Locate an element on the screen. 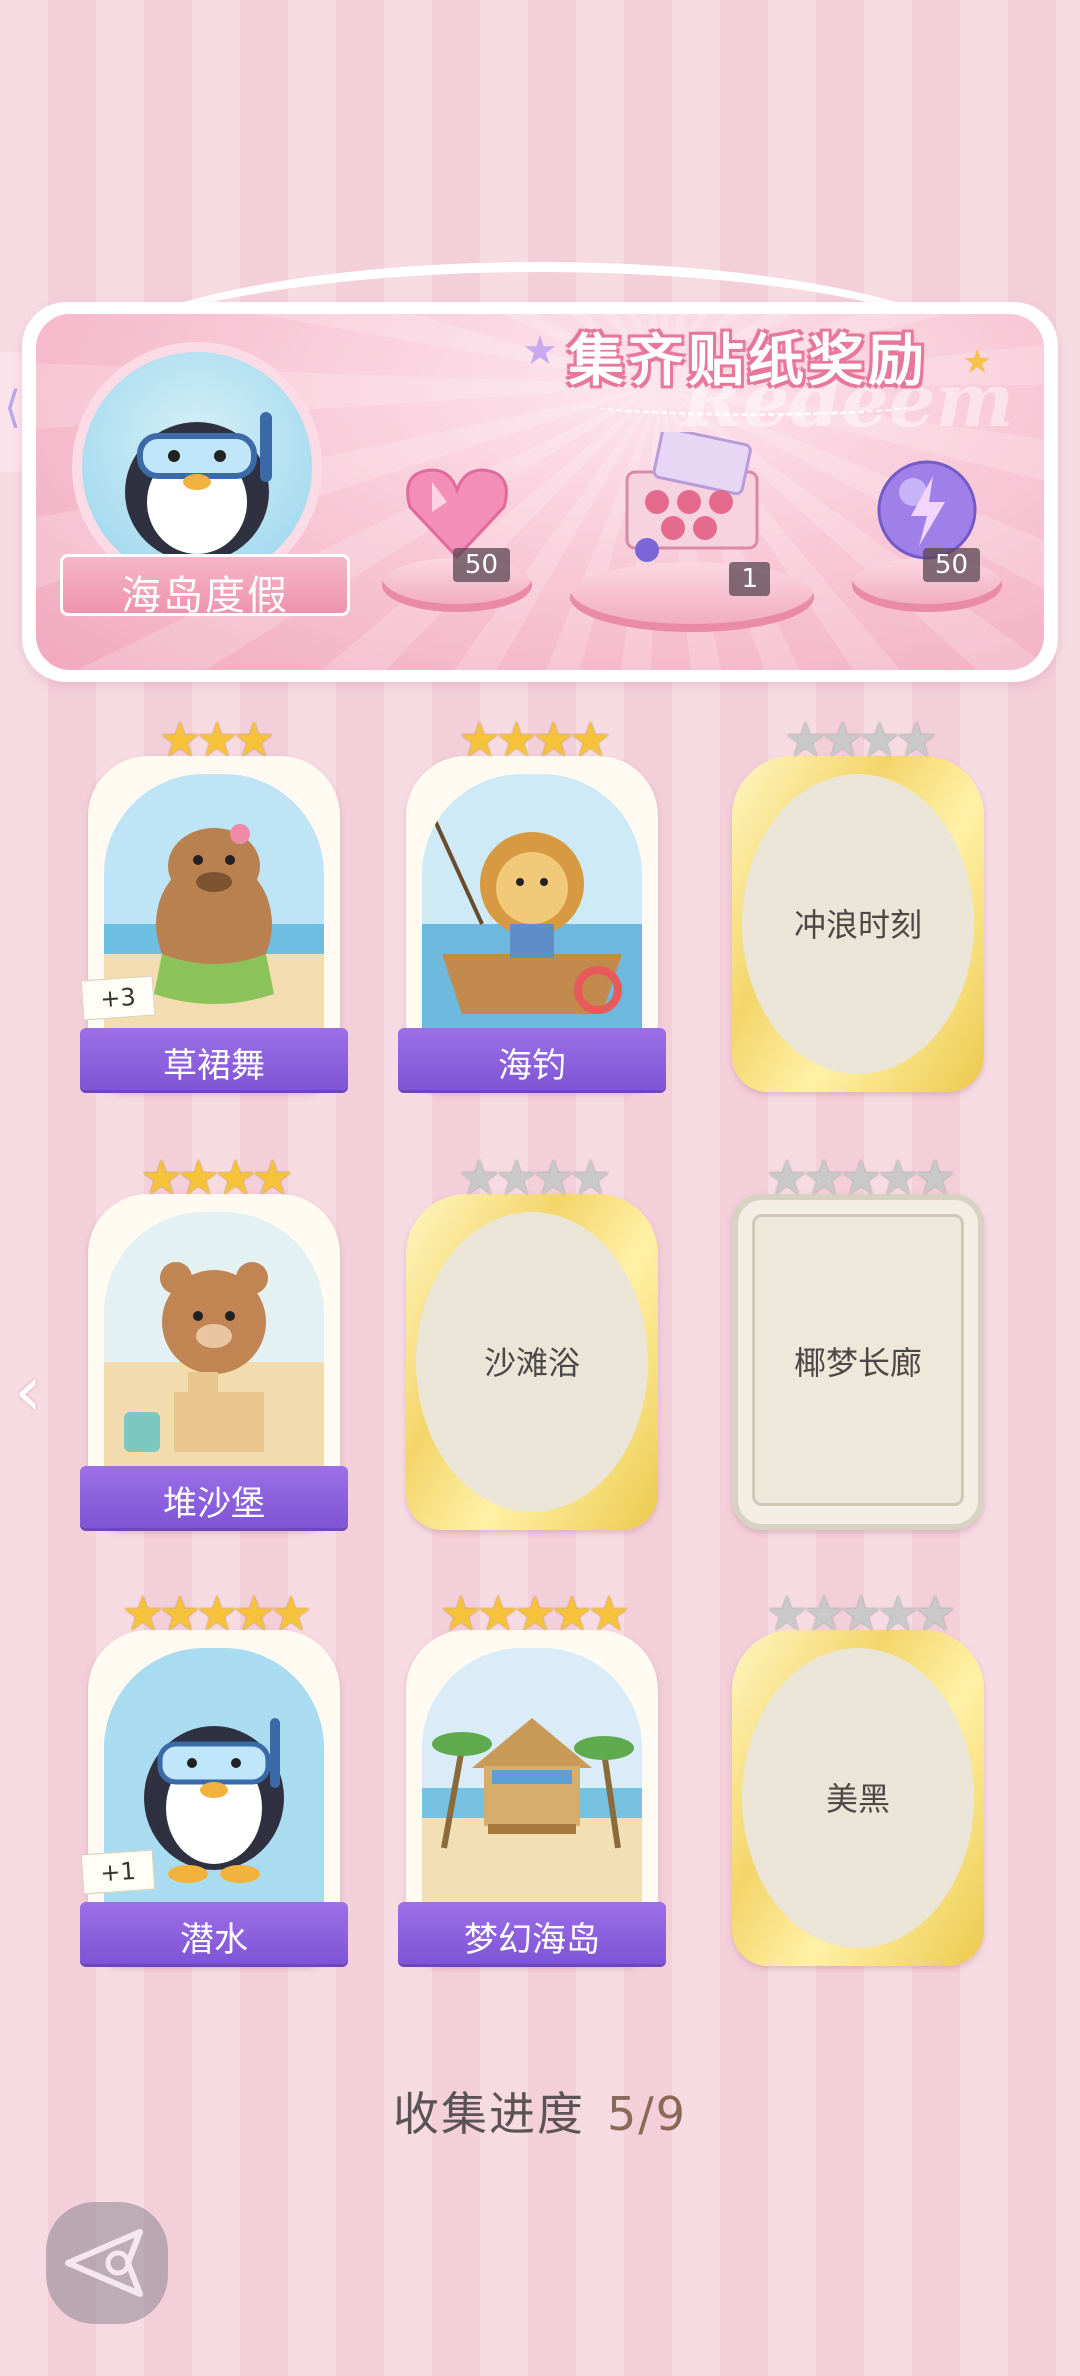  prev-page-arrow: ‹ is located at coordinates (28, 1391).